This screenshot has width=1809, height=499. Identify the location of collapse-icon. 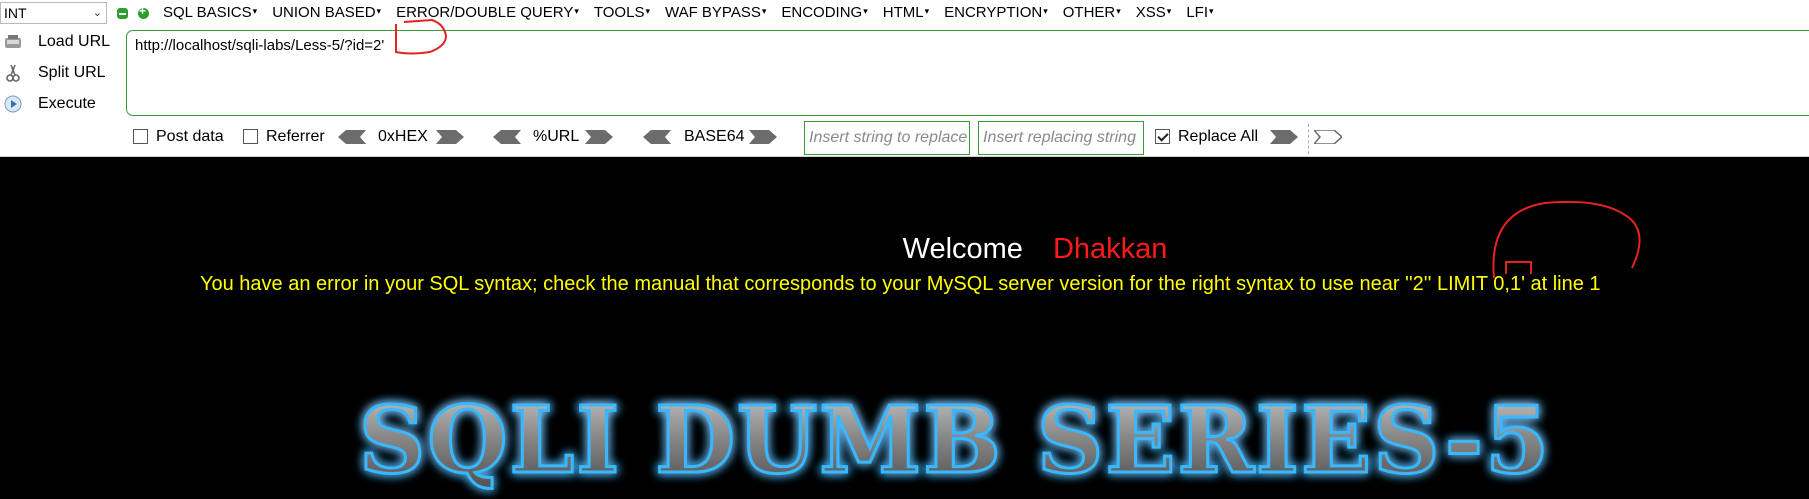
(122, 13).